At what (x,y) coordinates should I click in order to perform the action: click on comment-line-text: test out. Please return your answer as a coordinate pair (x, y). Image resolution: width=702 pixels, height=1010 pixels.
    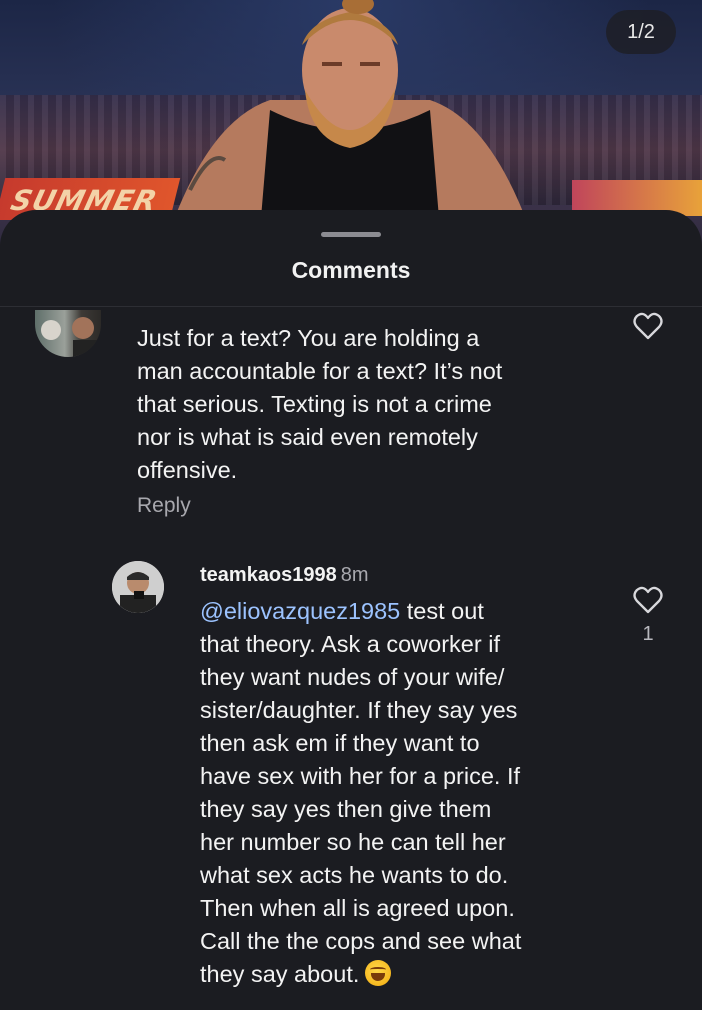
    Looking at the image, I should click on (442, 611).